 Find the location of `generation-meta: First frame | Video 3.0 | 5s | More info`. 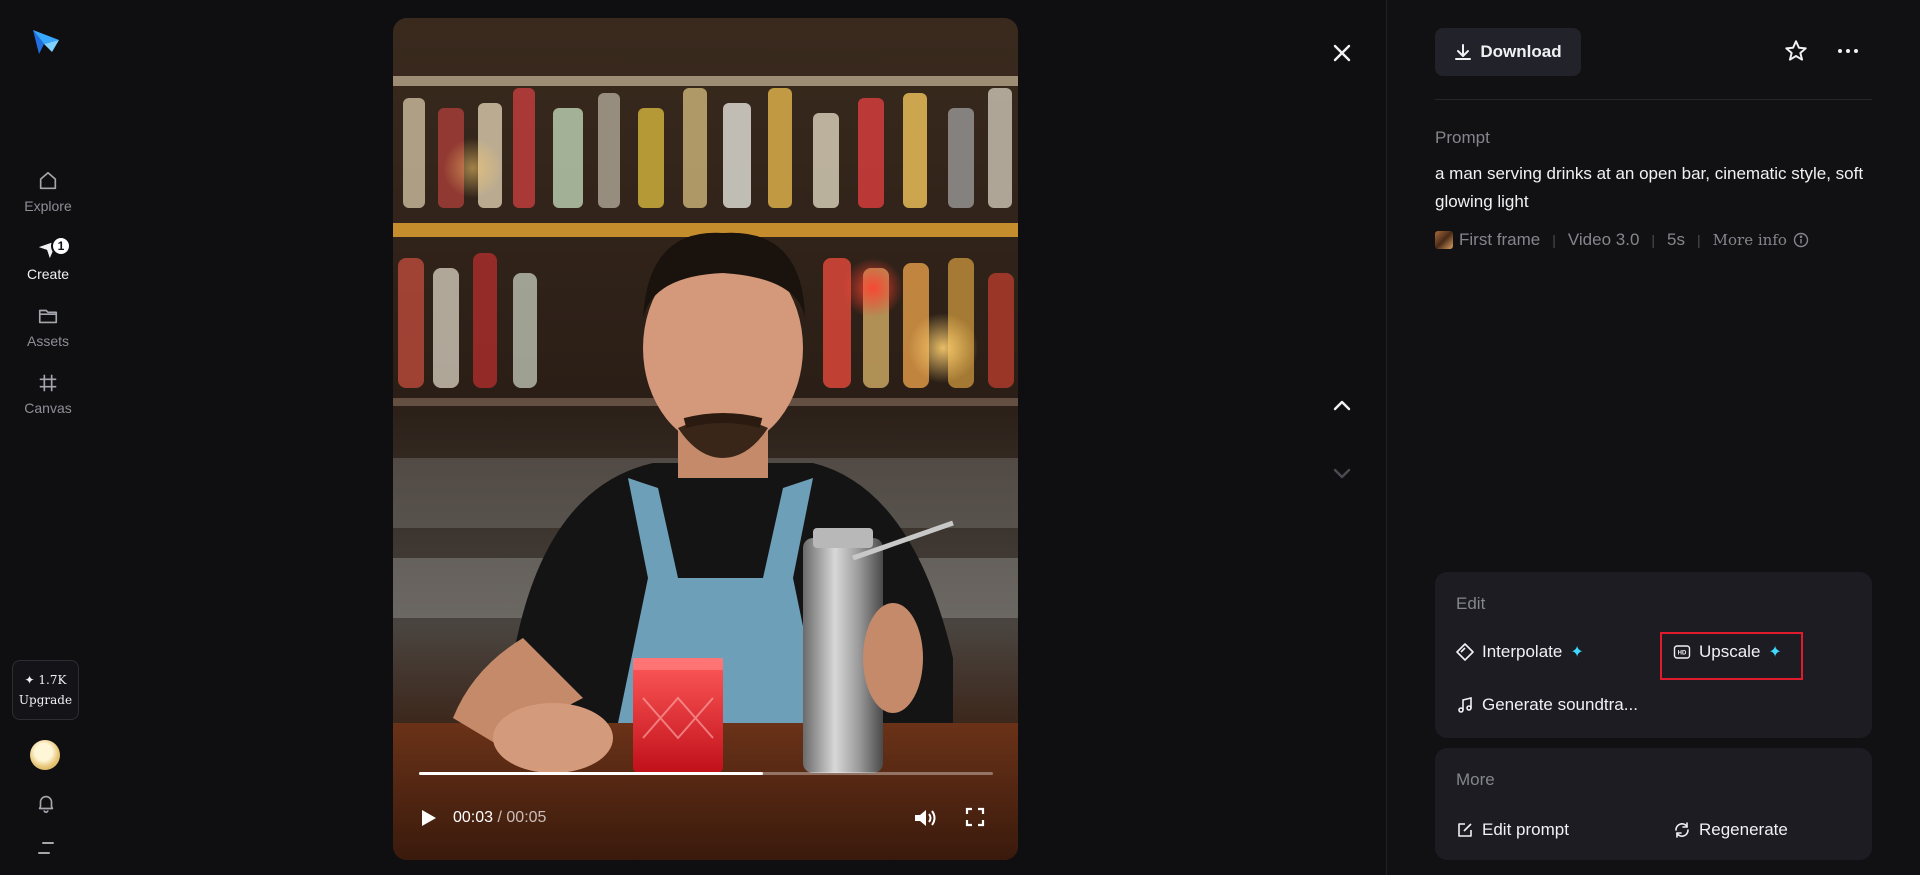

generation-meta: First frame | Video 3.0 | 5s | More info is located at coordinates (1622, 240).